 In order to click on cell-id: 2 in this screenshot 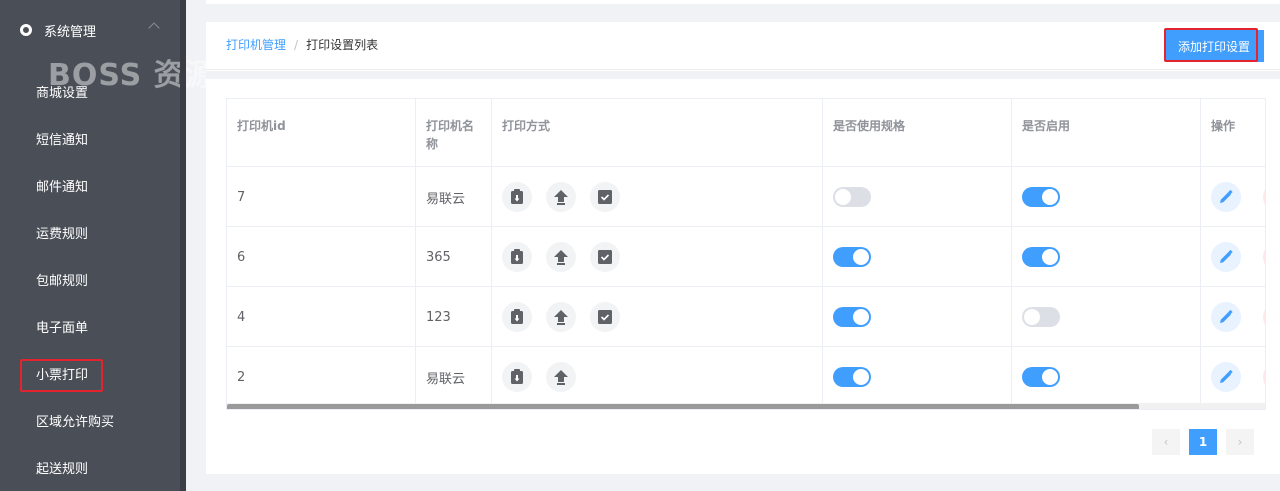, I will do `click(321, 377)`.